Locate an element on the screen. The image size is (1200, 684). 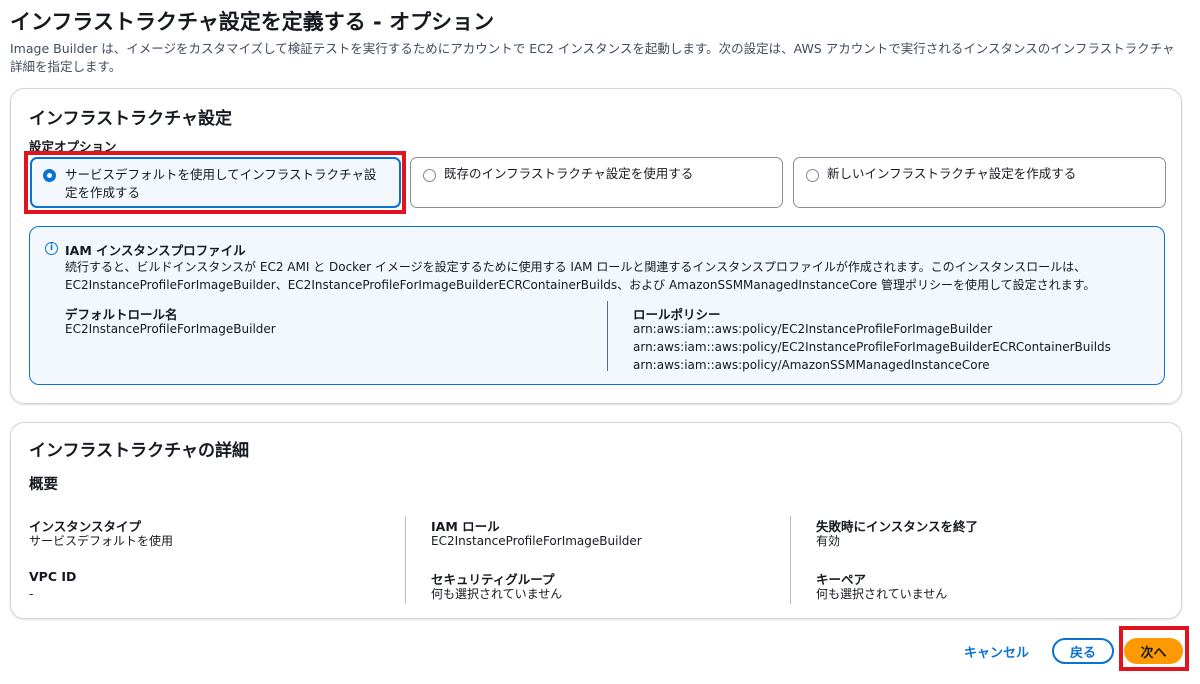
security-group-value: 何も選択されていません is located at coordinates (497, 594).